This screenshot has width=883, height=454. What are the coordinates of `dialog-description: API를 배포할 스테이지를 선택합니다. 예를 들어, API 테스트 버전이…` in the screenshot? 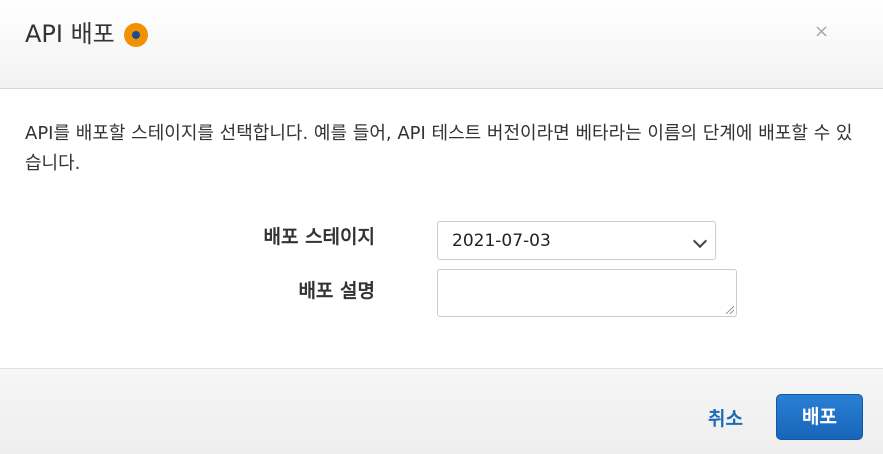 It's located at (439, 148).